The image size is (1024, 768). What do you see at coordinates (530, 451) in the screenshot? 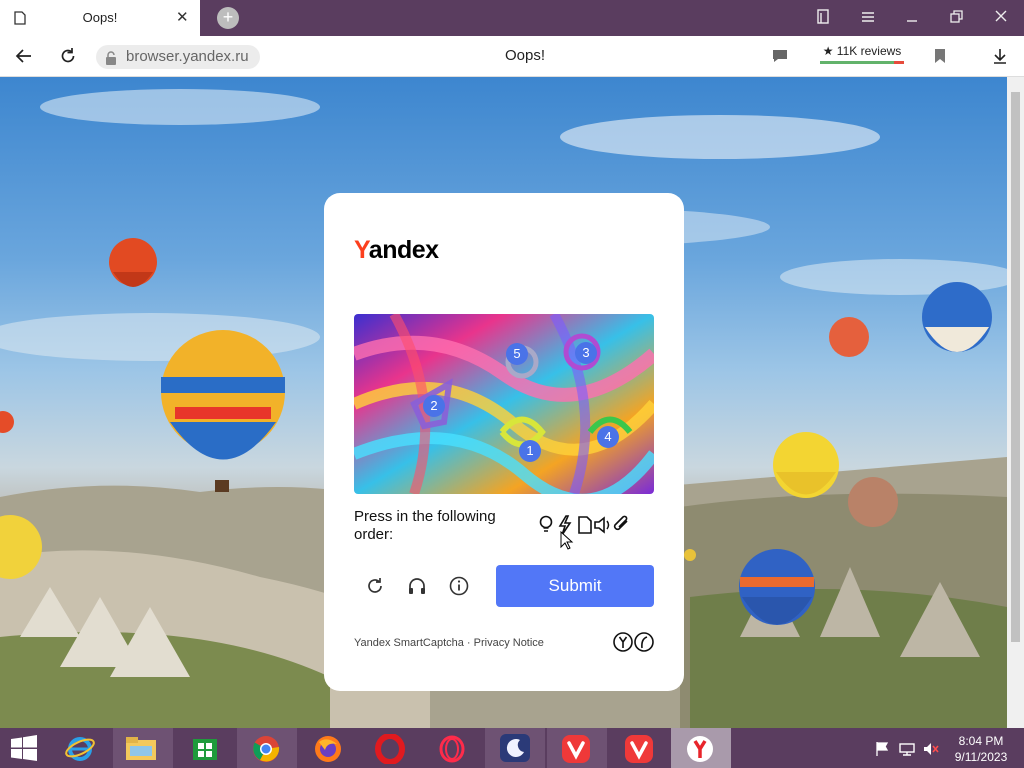
I see `captcha-marker-1: 1` at bounding box center [530, 451].